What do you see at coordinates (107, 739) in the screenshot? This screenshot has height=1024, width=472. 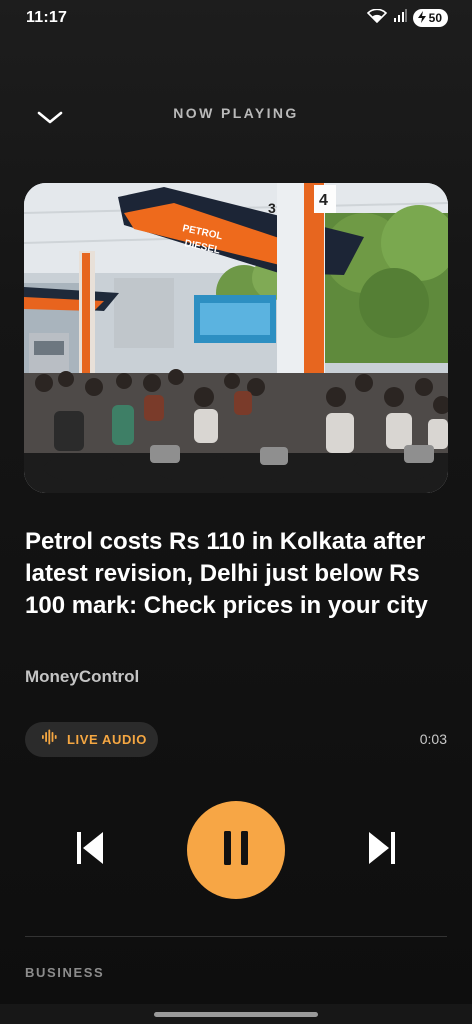 I see `live-audio-label: LIVE AUDIO` at bounding box center [107, 739].